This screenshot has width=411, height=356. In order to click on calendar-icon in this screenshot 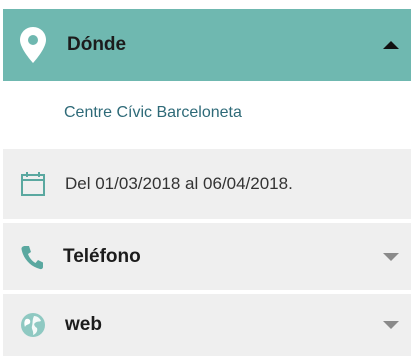, I will do `click(33, 184)`.